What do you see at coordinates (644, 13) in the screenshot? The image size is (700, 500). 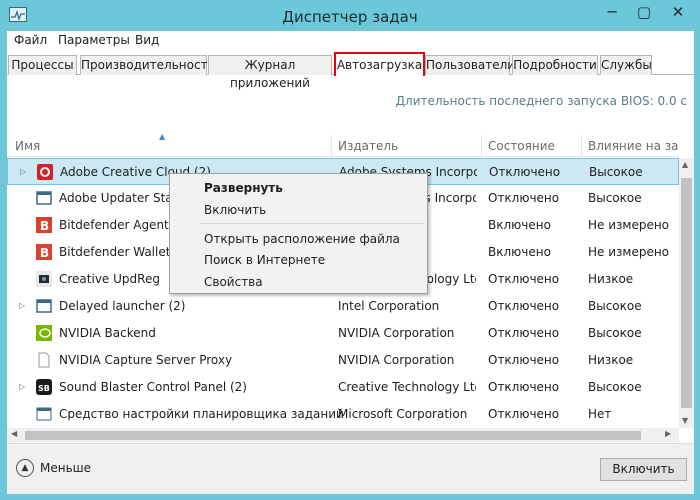 I see `maximize-button: ▢` at bounding box center [644, 13].